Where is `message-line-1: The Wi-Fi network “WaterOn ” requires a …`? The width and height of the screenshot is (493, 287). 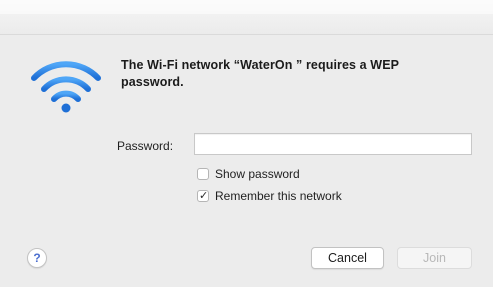
message-line-1: The Wi-Fi network “WaterOn ” requires a … is located at coordinates (260, 65).